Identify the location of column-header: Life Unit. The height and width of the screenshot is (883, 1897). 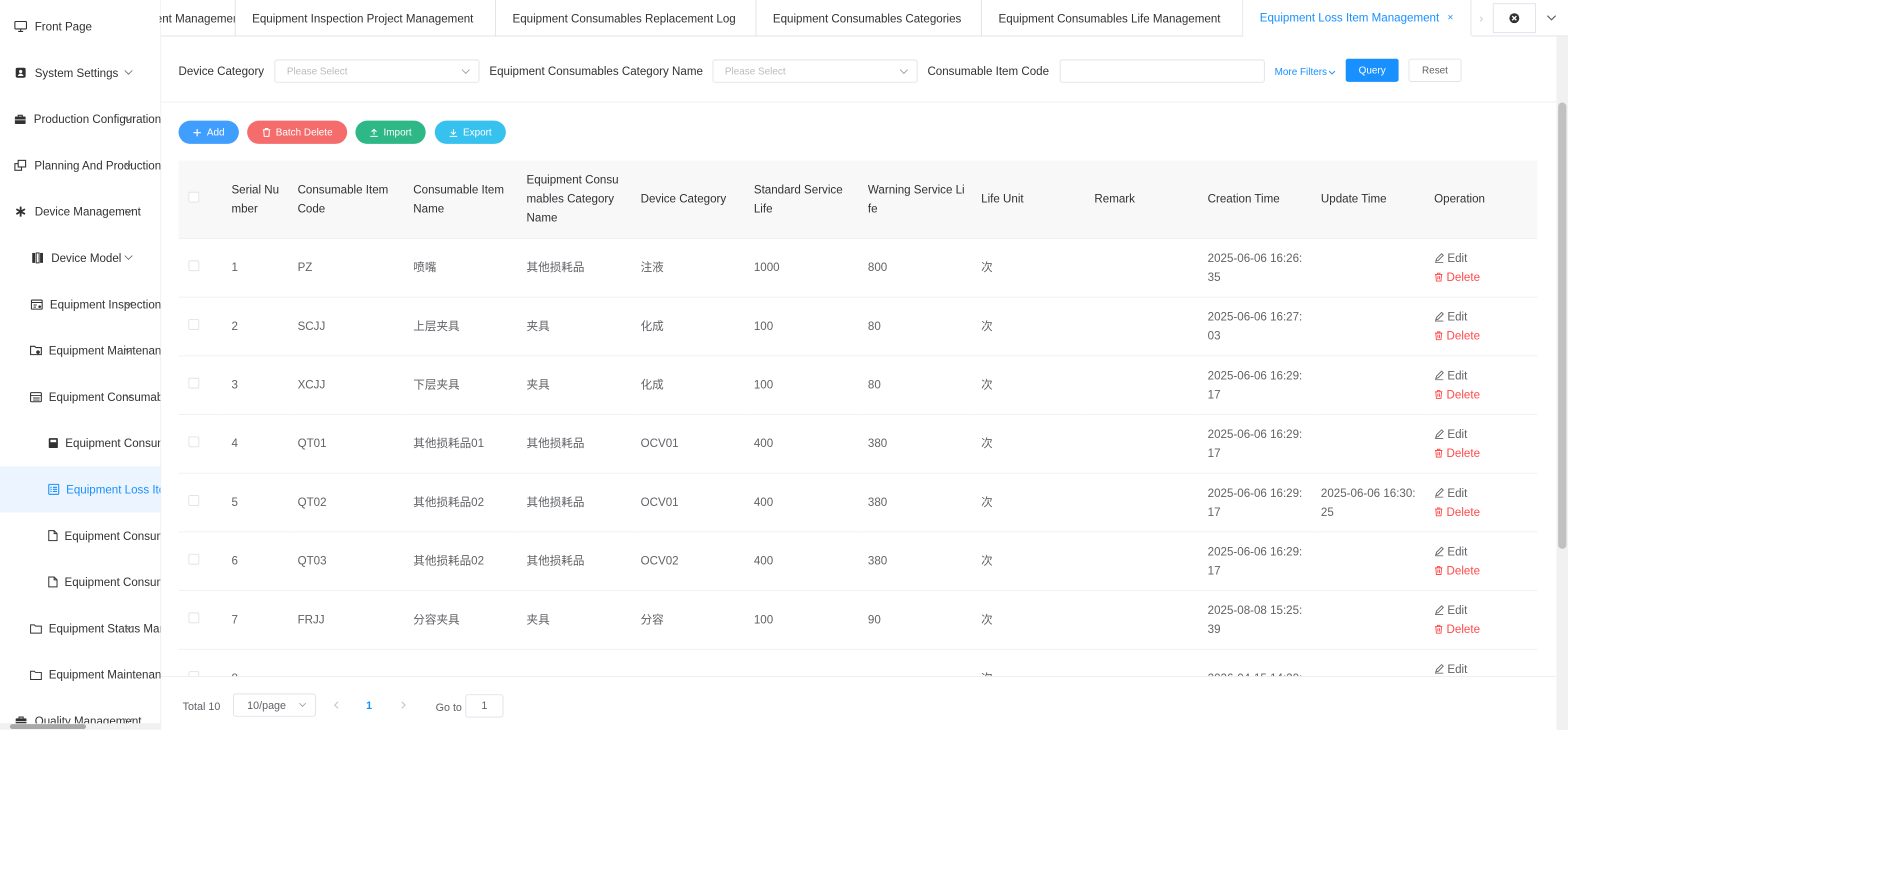
(1029, 199).